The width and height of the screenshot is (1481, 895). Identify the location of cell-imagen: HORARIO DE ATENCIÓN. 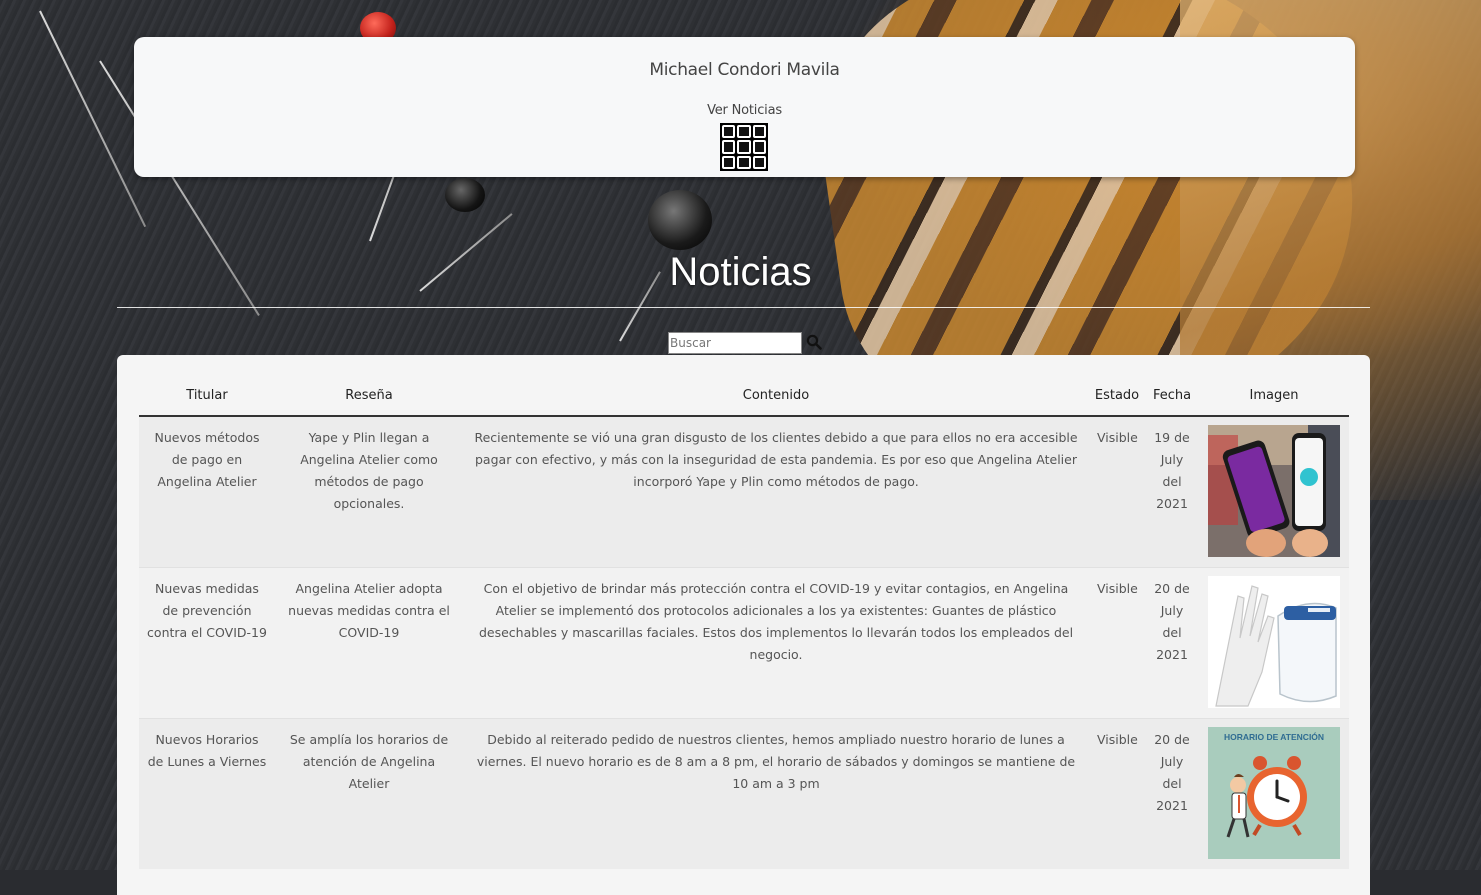
(1274, 793).